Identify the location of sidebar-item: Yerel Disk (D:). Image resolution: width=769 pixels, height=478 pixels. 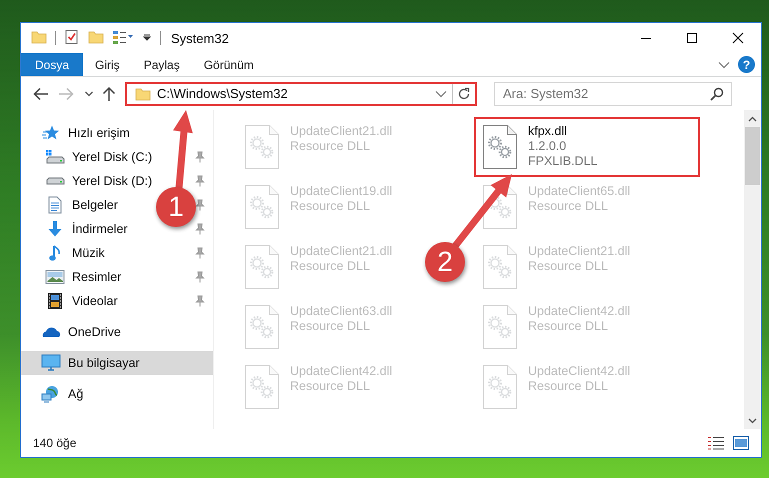
(112, 181).